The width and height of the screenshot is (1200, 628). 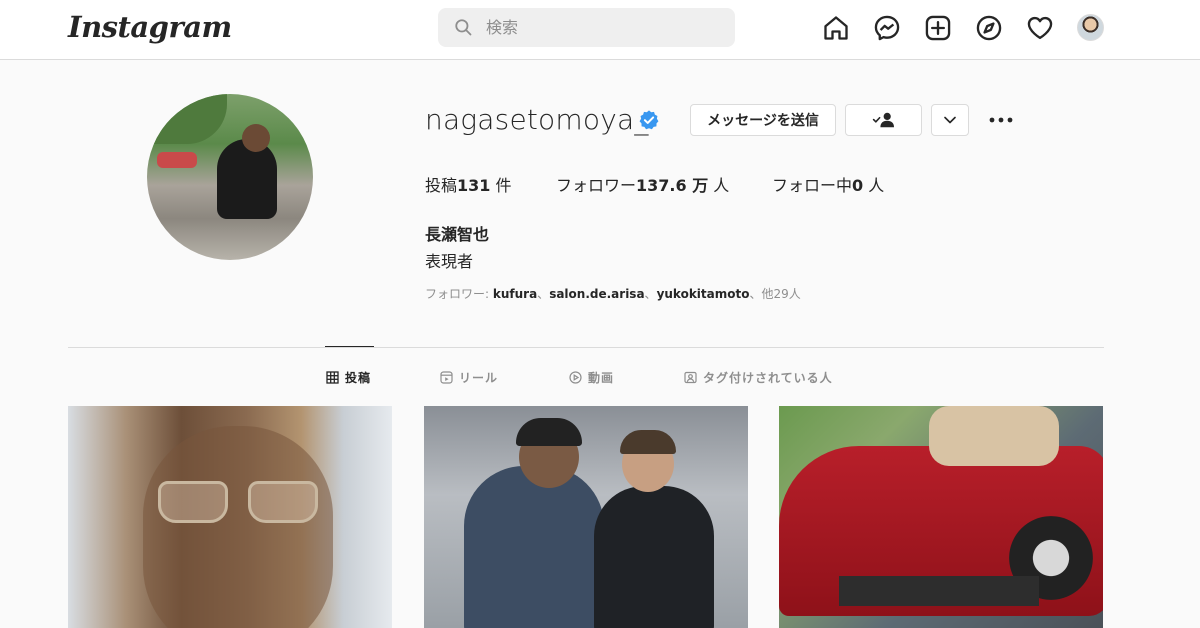 I want to click on tab-posts: 投稿, so click(x=348, y=377).